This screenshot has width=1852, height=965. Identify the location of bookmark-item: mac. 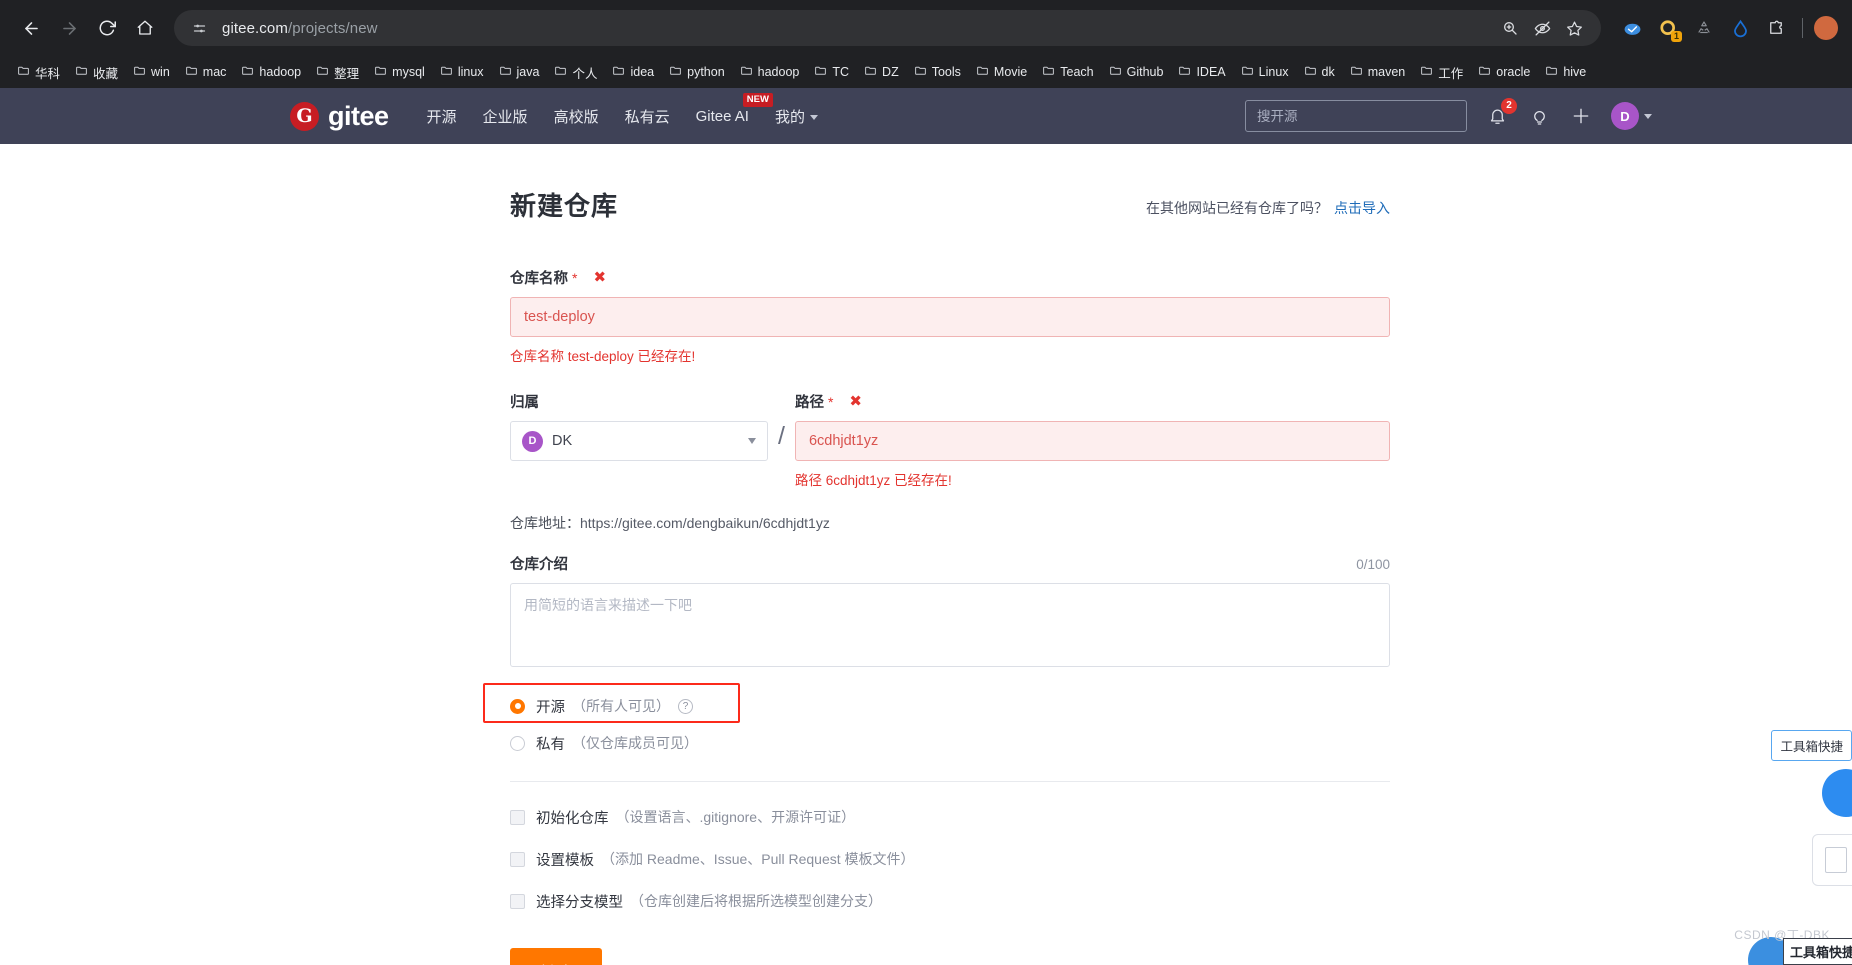
(206, 72).